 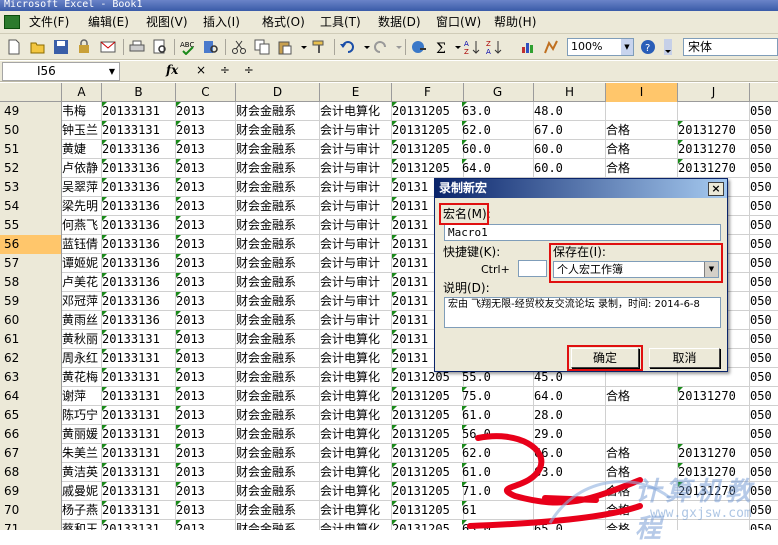 What do you see at coordinates (14, 47) in the screenshot?
I see `new-icon` at bounding box center [14, 47].